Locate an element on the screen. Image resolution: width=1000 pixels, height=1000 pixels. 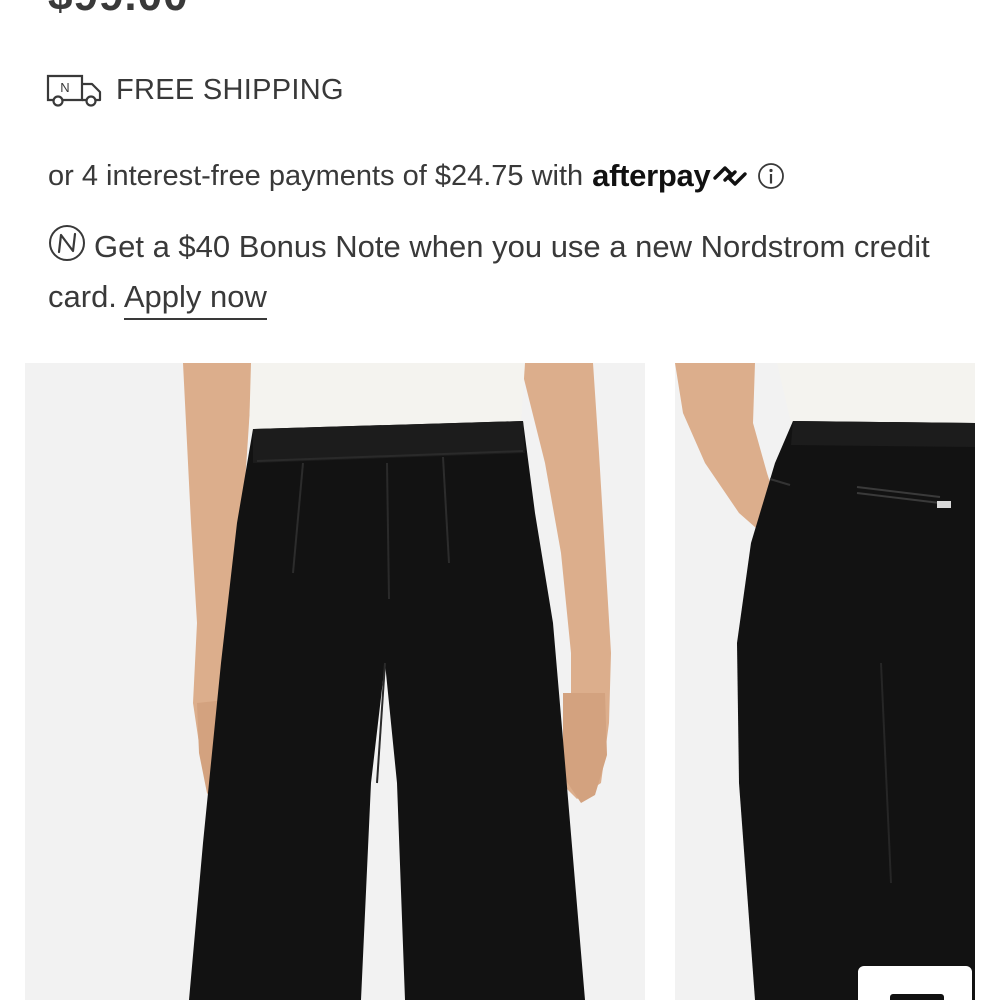
delivery-truck-icon: N is located at coordinates (74, 90).